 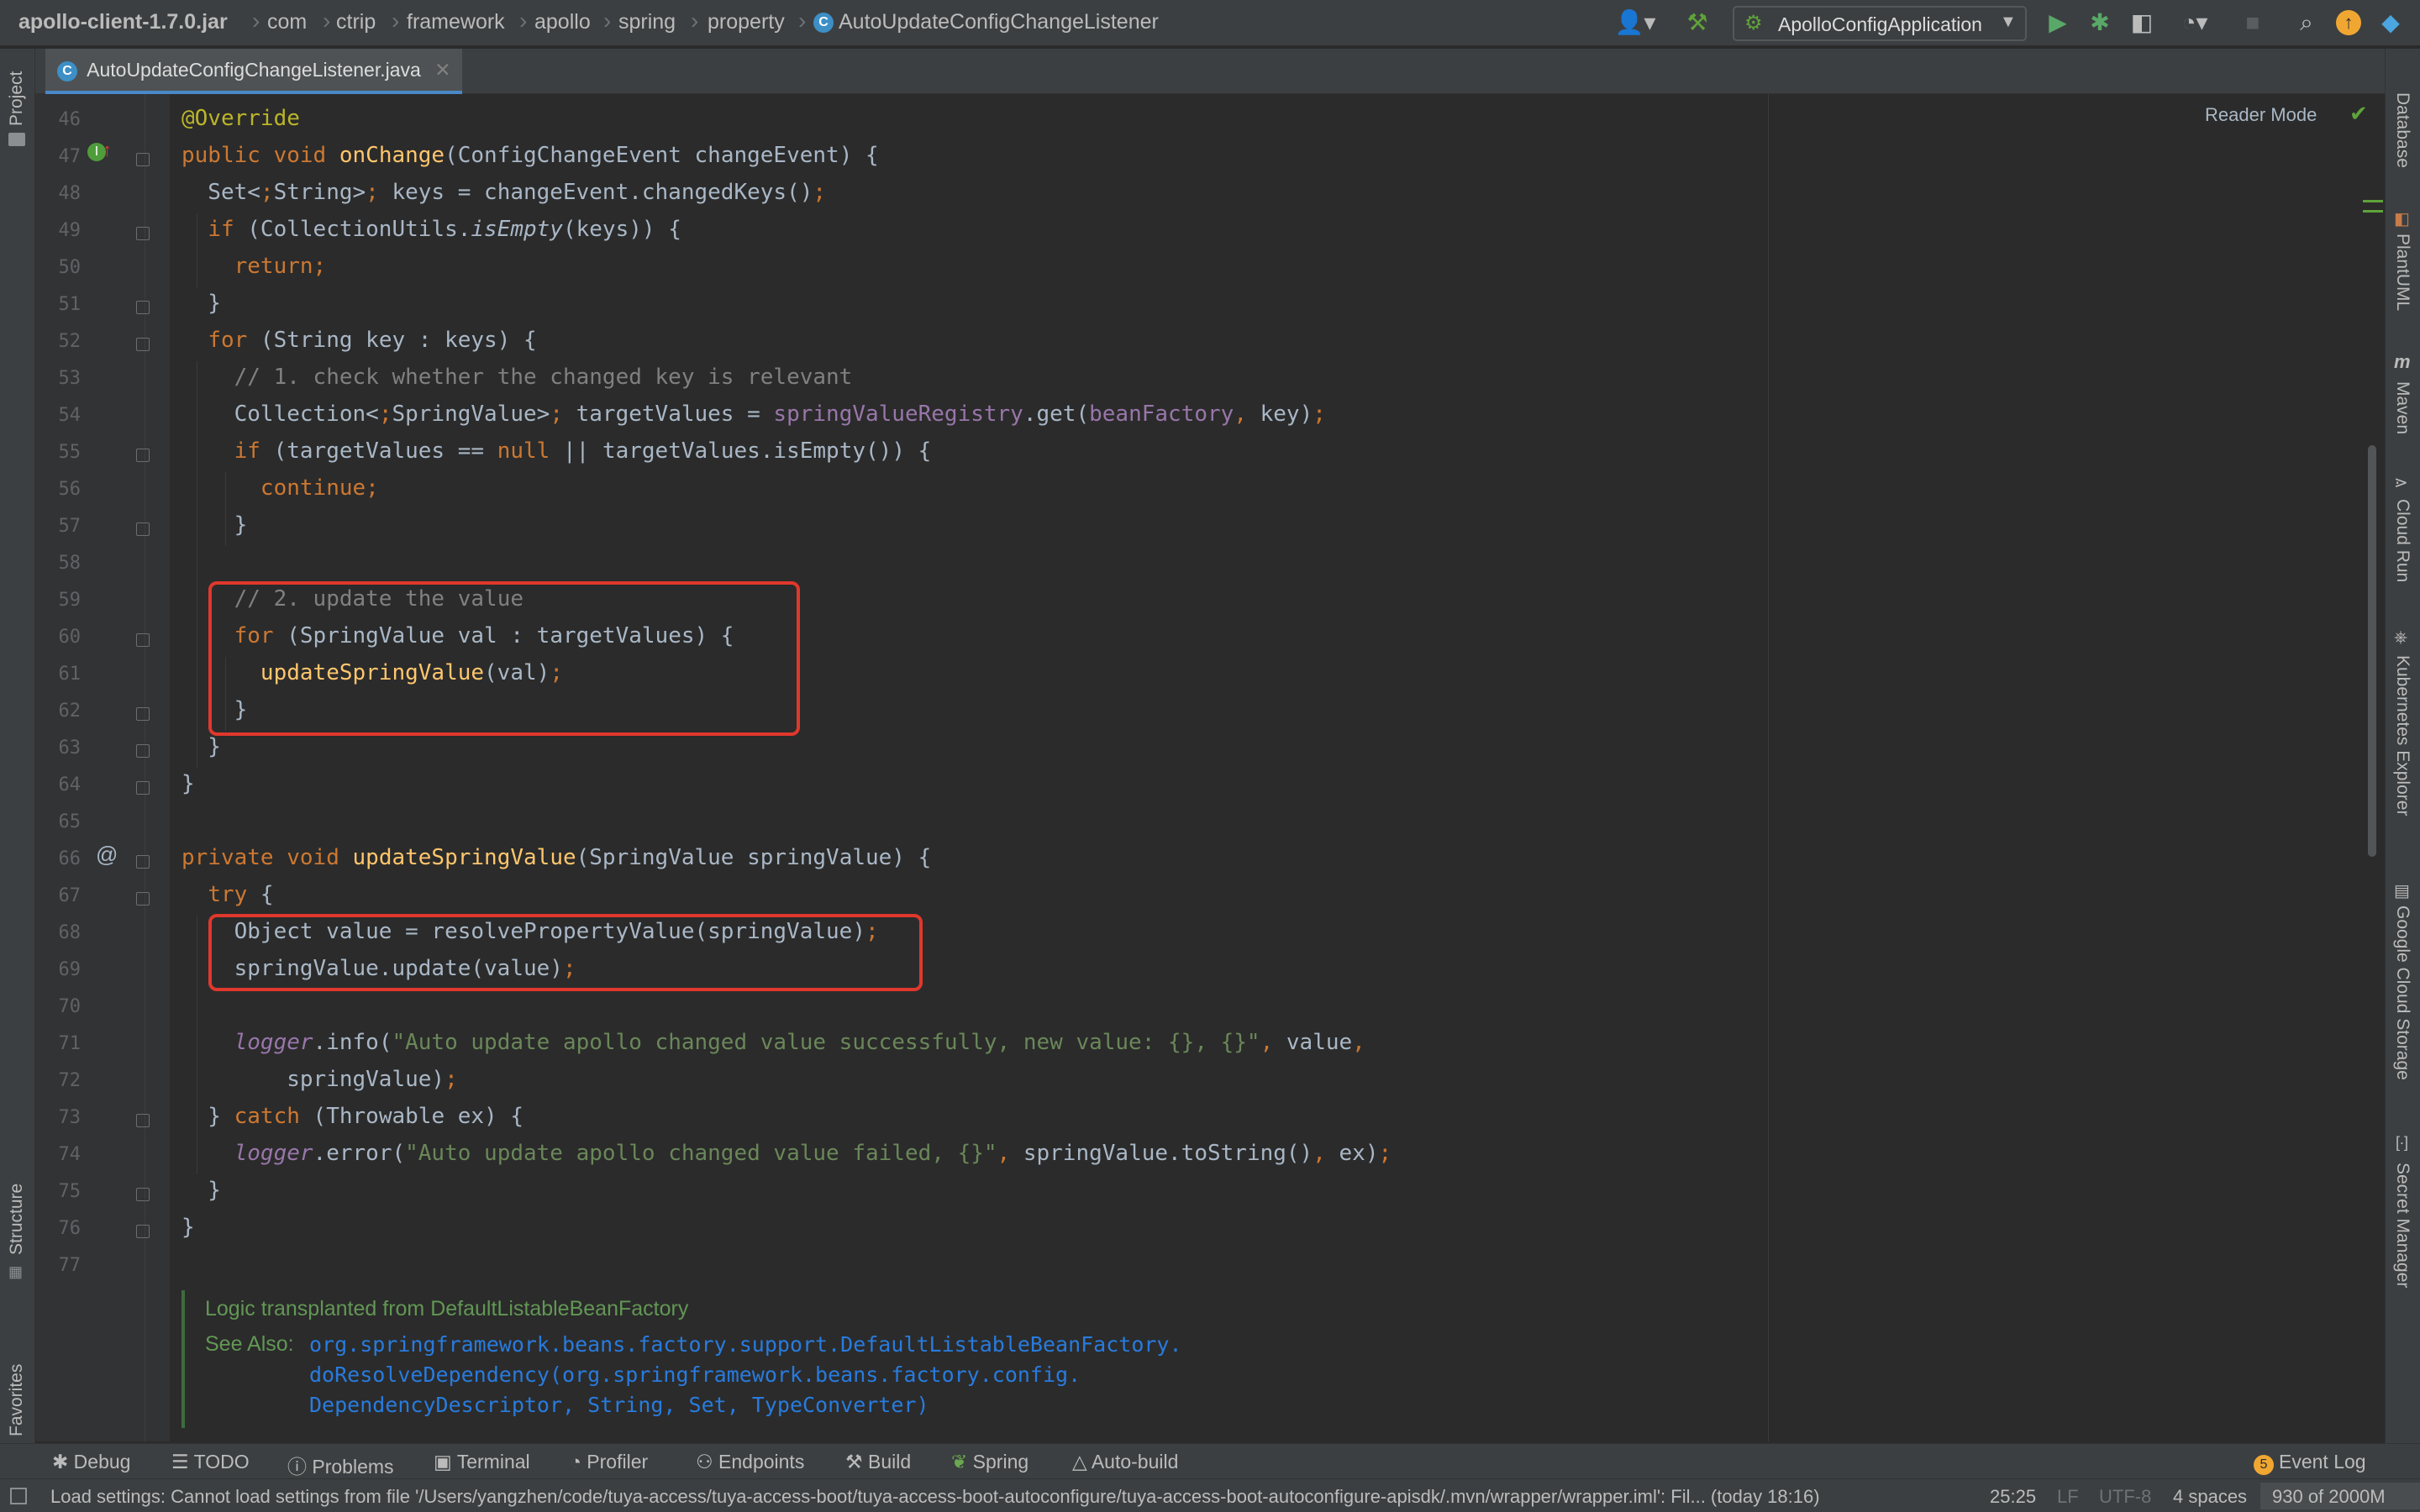 What do you see at coordinates (2372, 651) in the screenshot?
I see `vertical-scrollbar` at bounding box center [2372, 651].